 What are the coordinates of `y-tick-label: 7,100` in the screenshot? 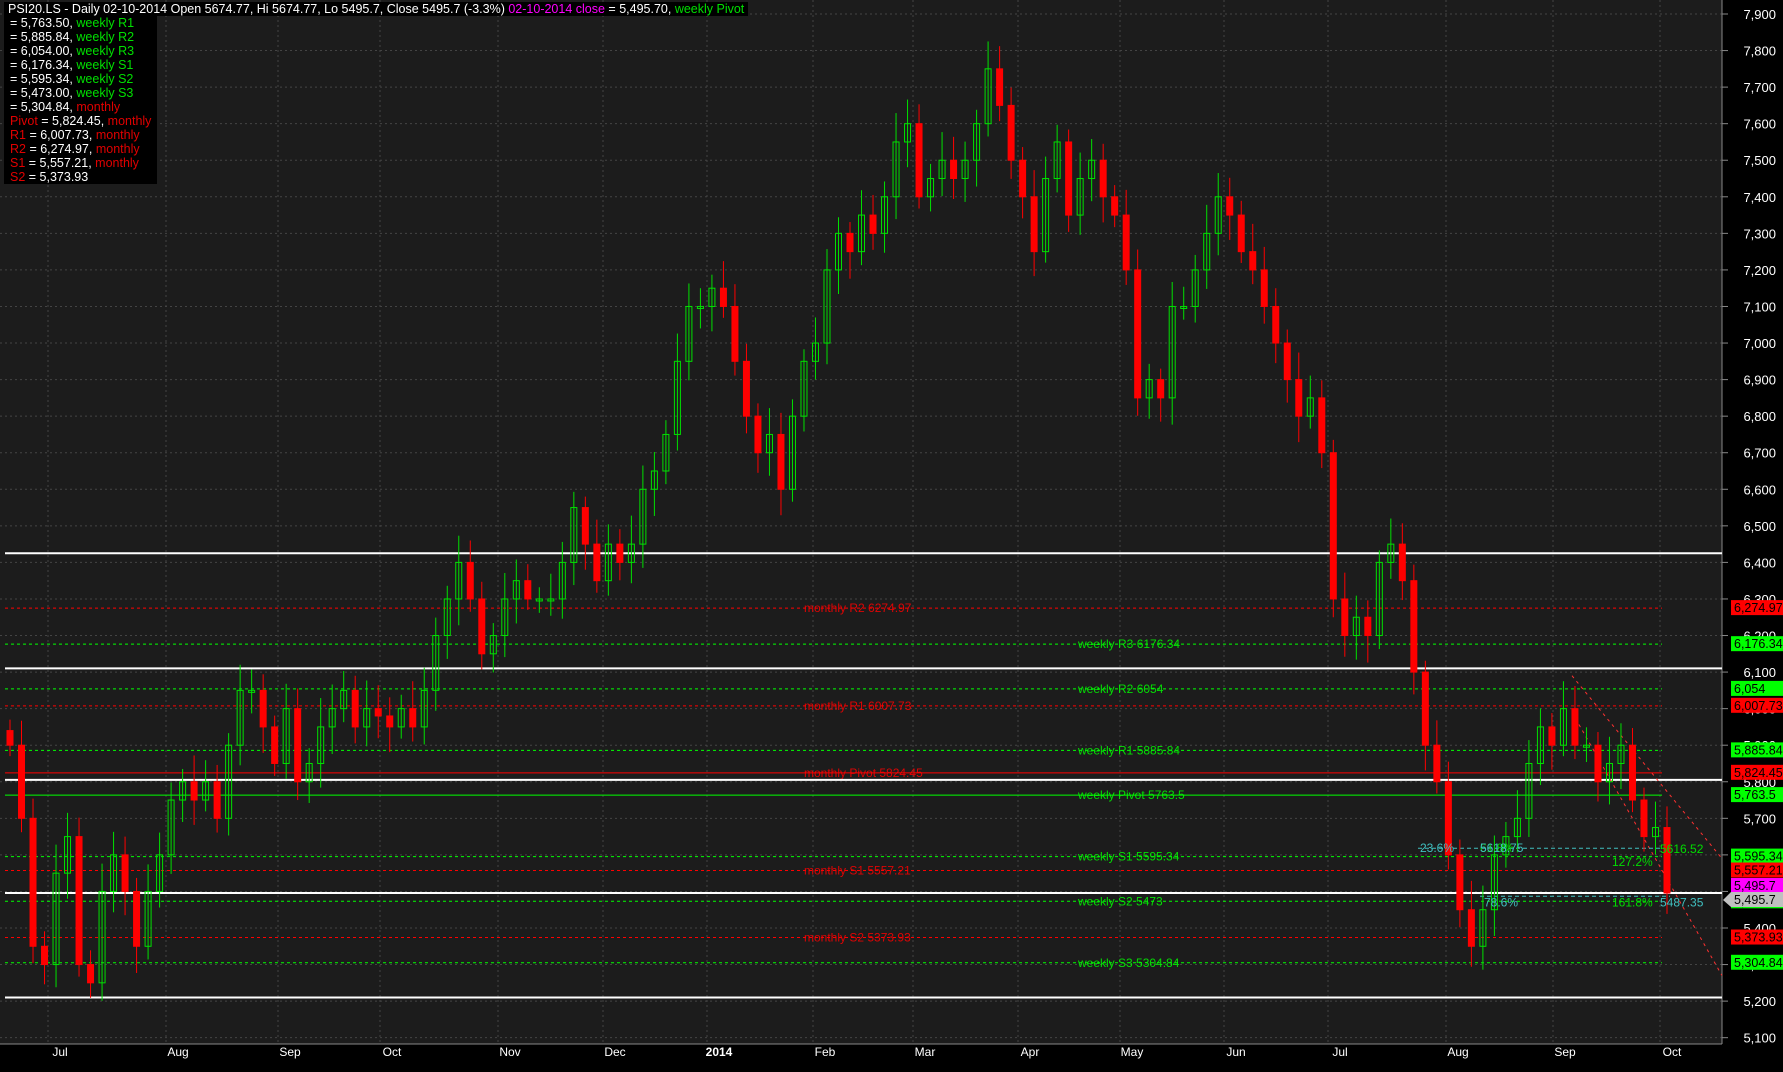 It's located at (1759, 306).